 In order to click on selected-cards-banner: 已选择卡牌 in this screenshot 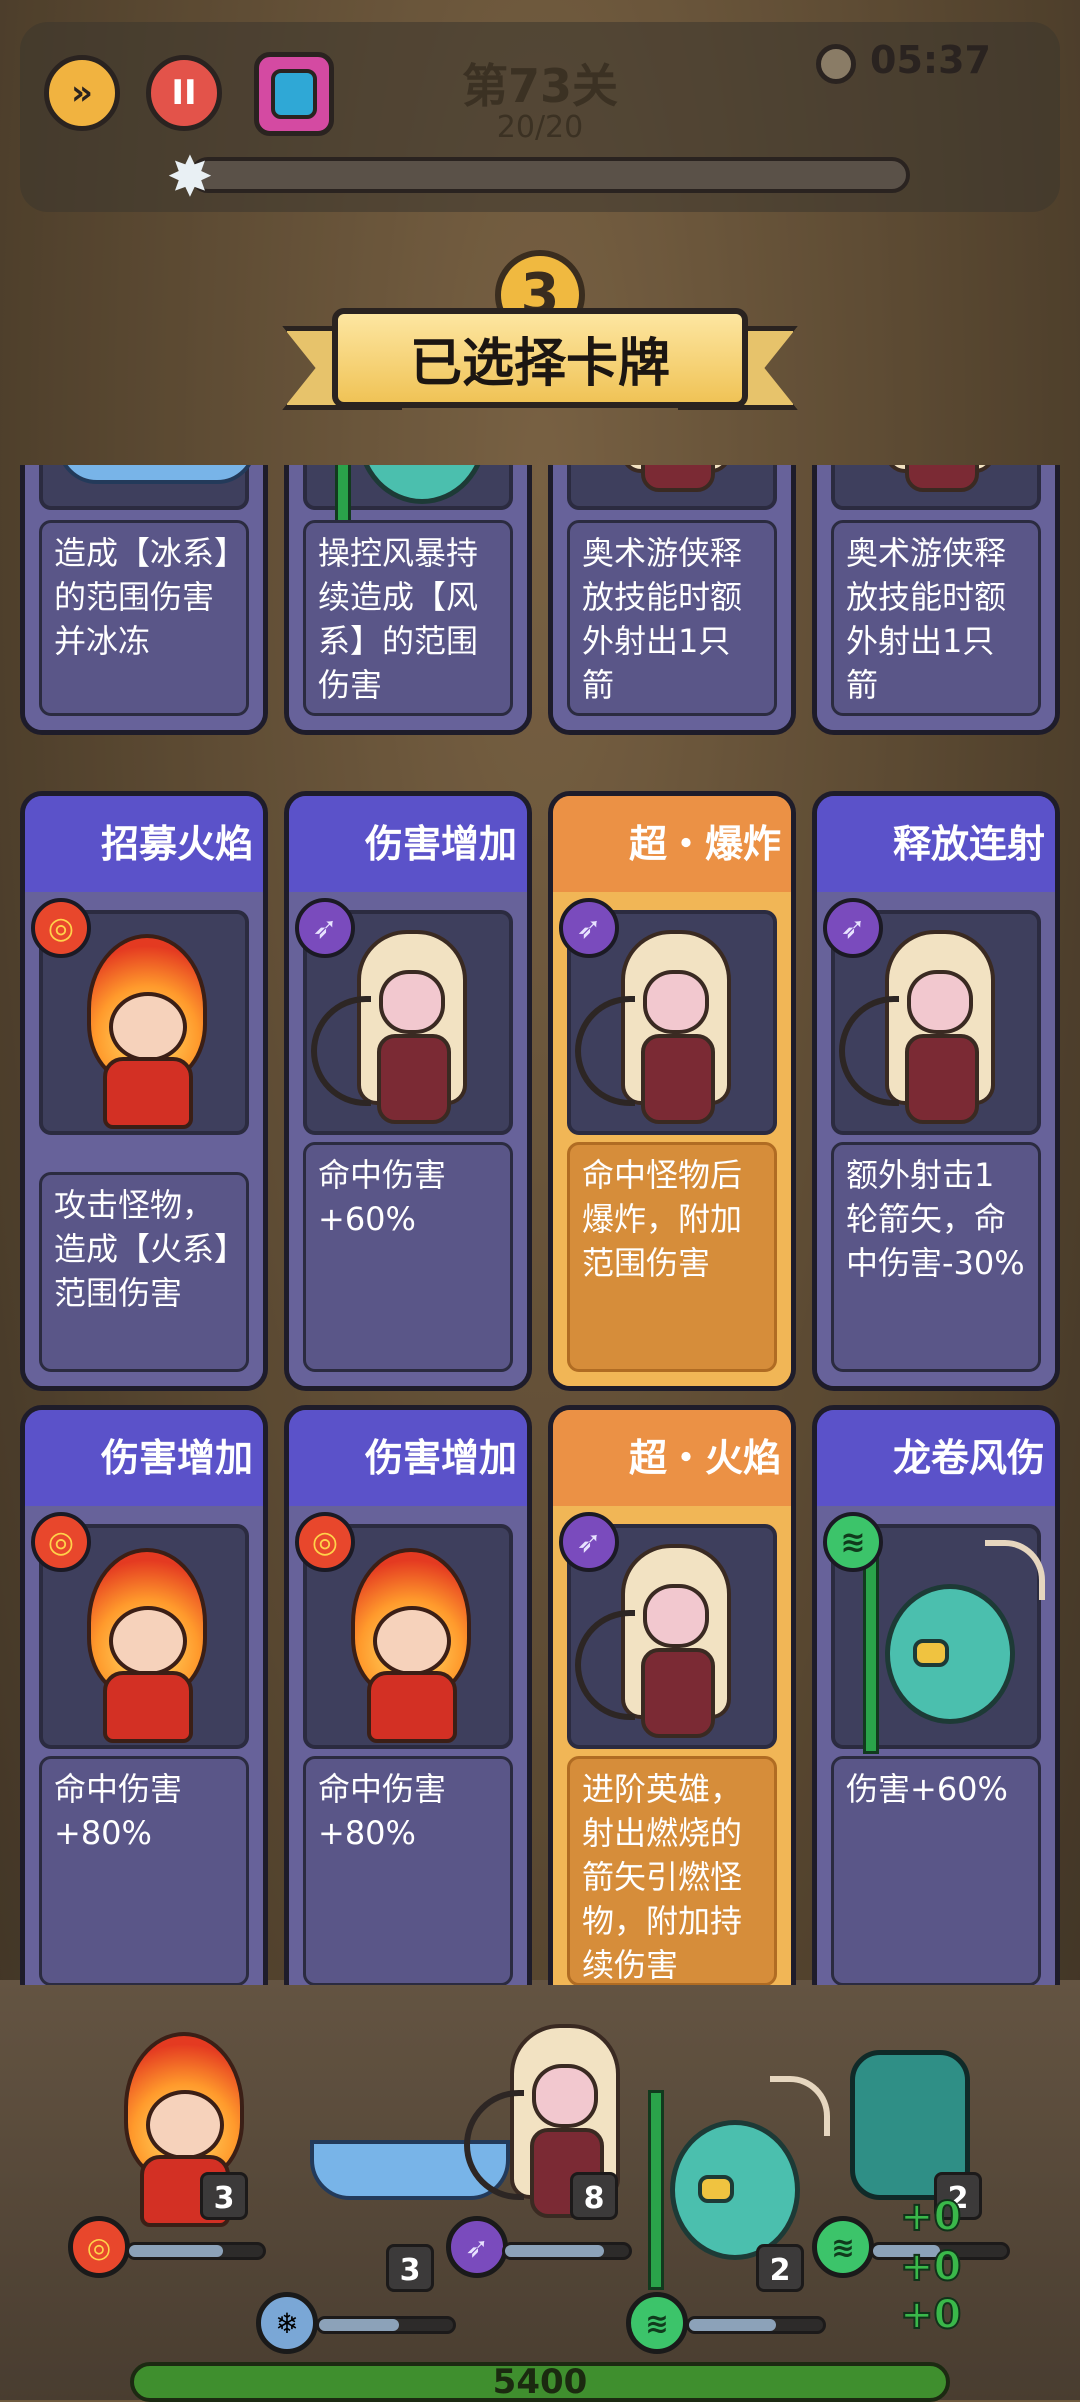, I will do `click(540, 363)`.